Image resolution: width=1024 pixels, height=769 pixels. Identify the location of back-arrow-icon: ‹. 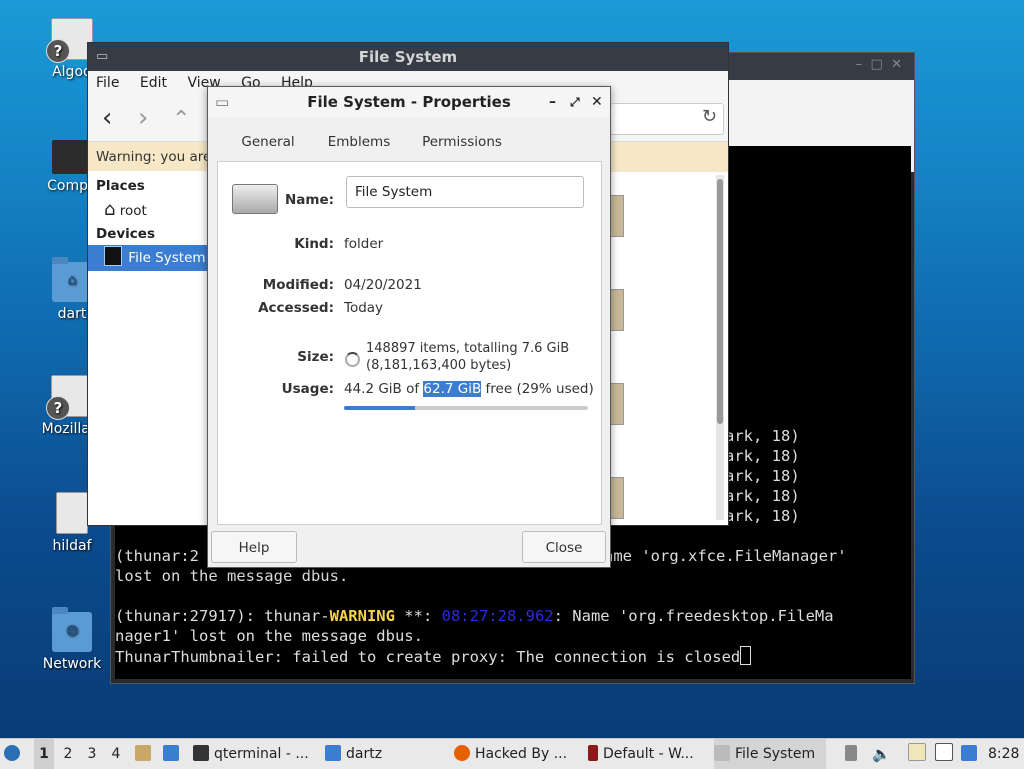
(107, 118).